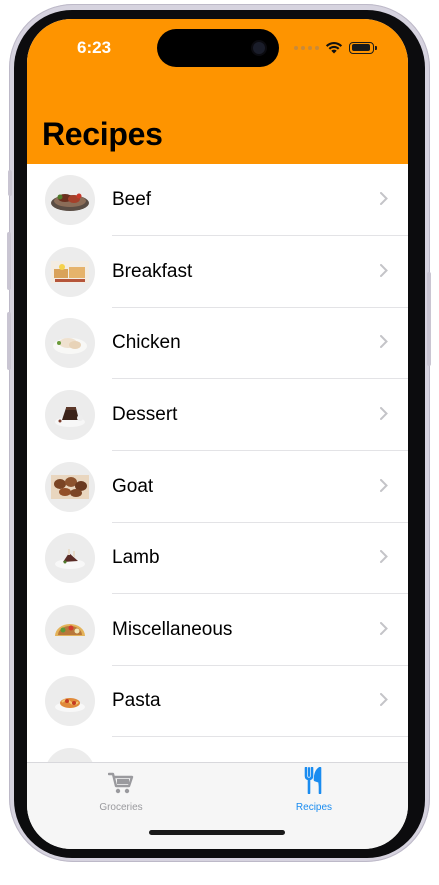  What do you see at coordinates (306, 47) in the screenshot?
I see `signal-dots-icon` at bounding box center [306, 47].